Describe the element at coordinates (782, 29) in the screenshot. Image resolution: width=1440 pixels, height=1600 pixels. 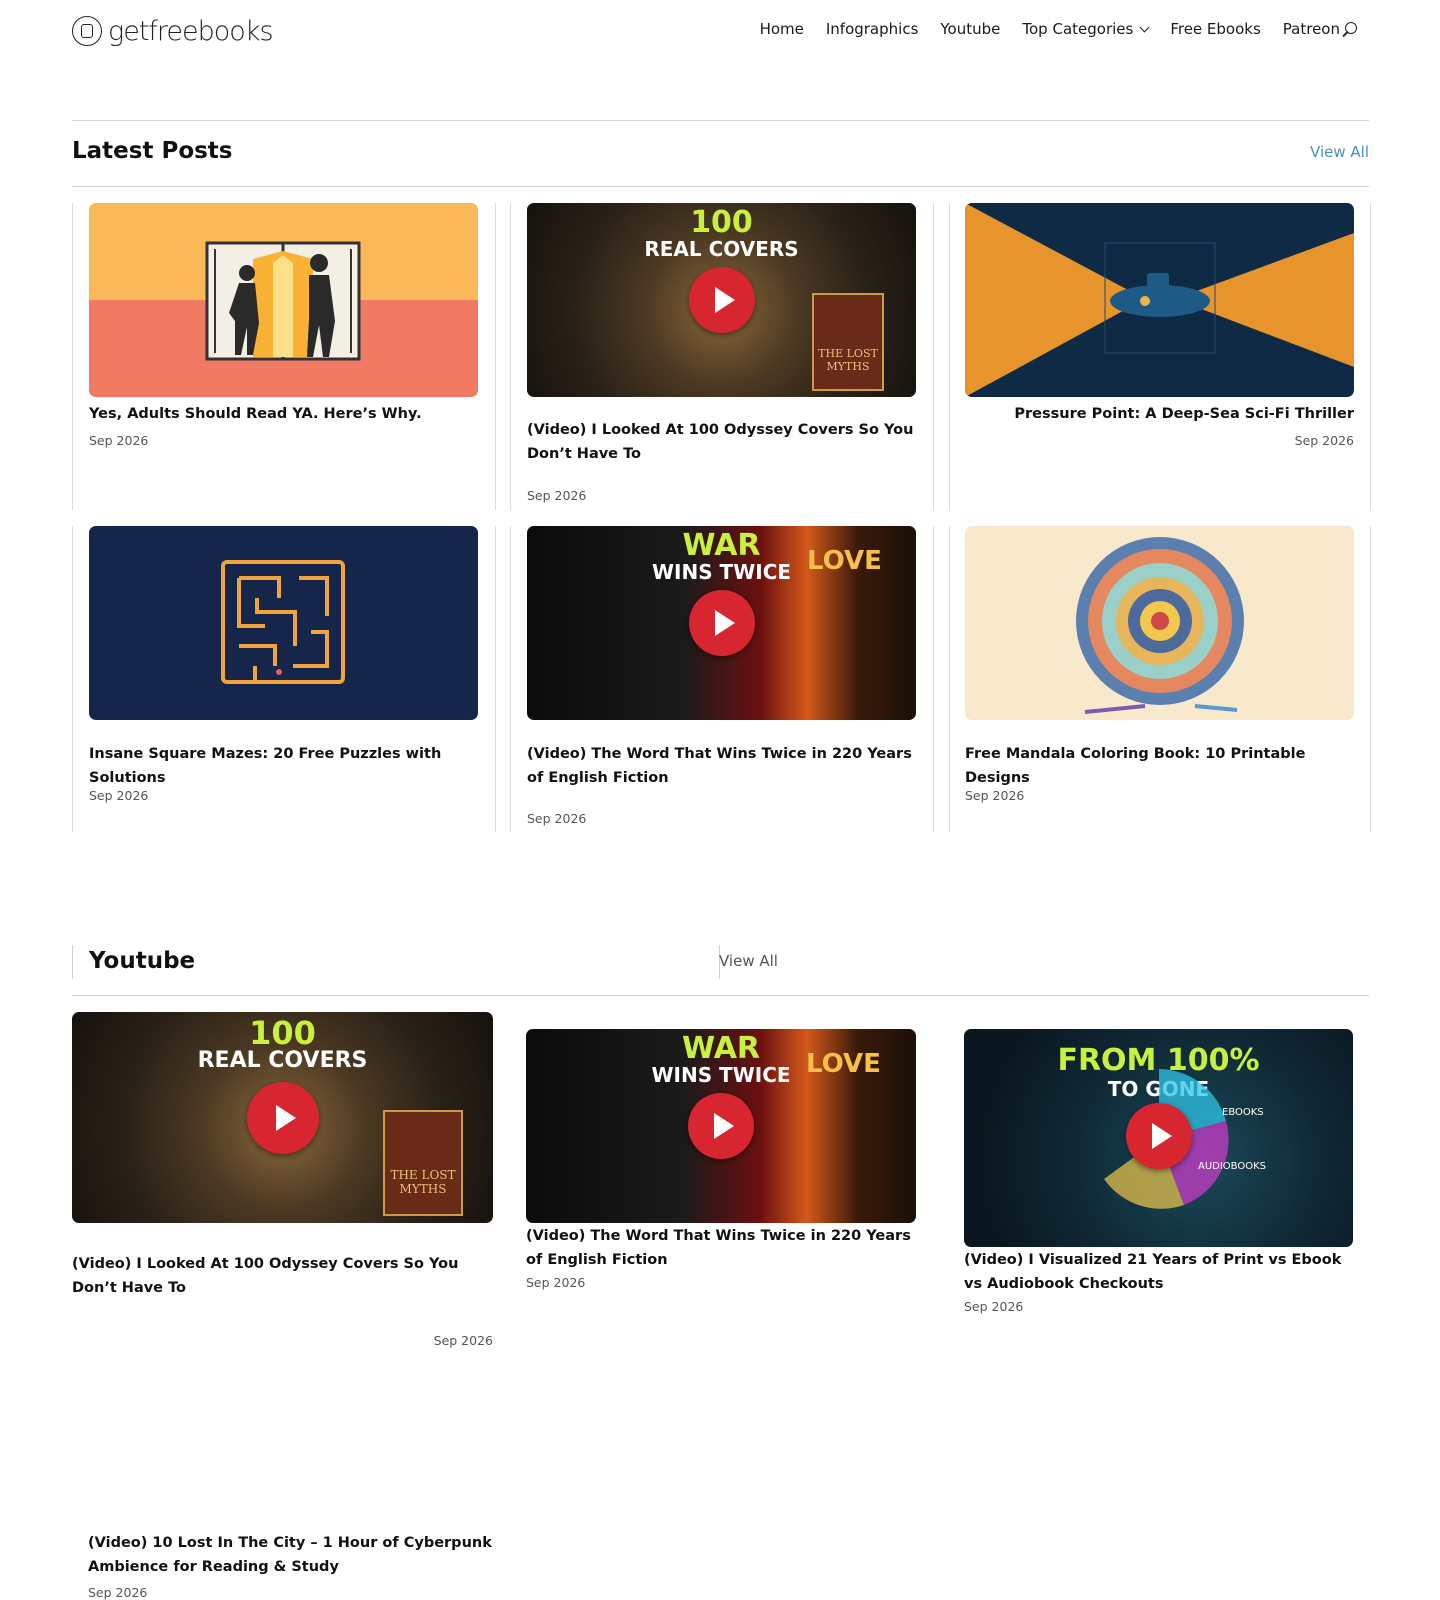
I see `nav-home: Home` at that location.